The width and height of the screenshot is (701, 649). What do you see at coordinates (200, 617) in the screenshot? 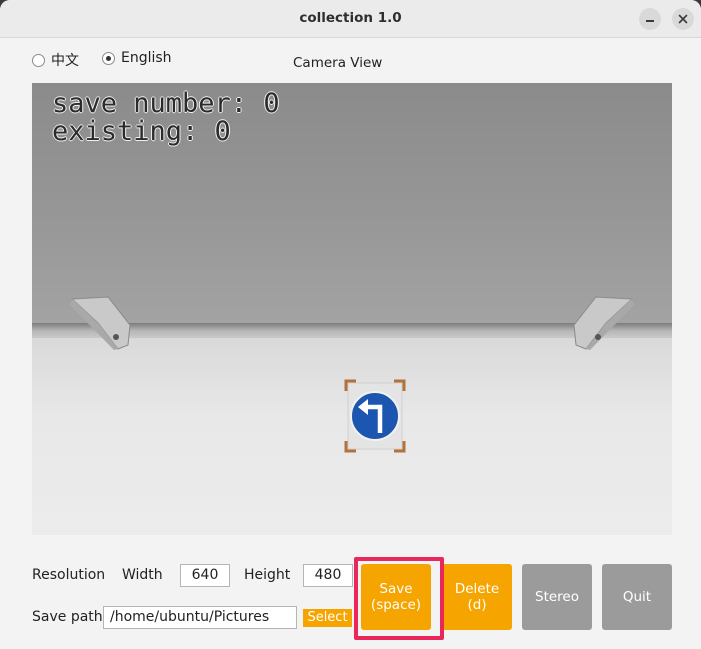
I see `save-path-input: /home/ubuntu/Pictures` at bounding box center [200, 617].